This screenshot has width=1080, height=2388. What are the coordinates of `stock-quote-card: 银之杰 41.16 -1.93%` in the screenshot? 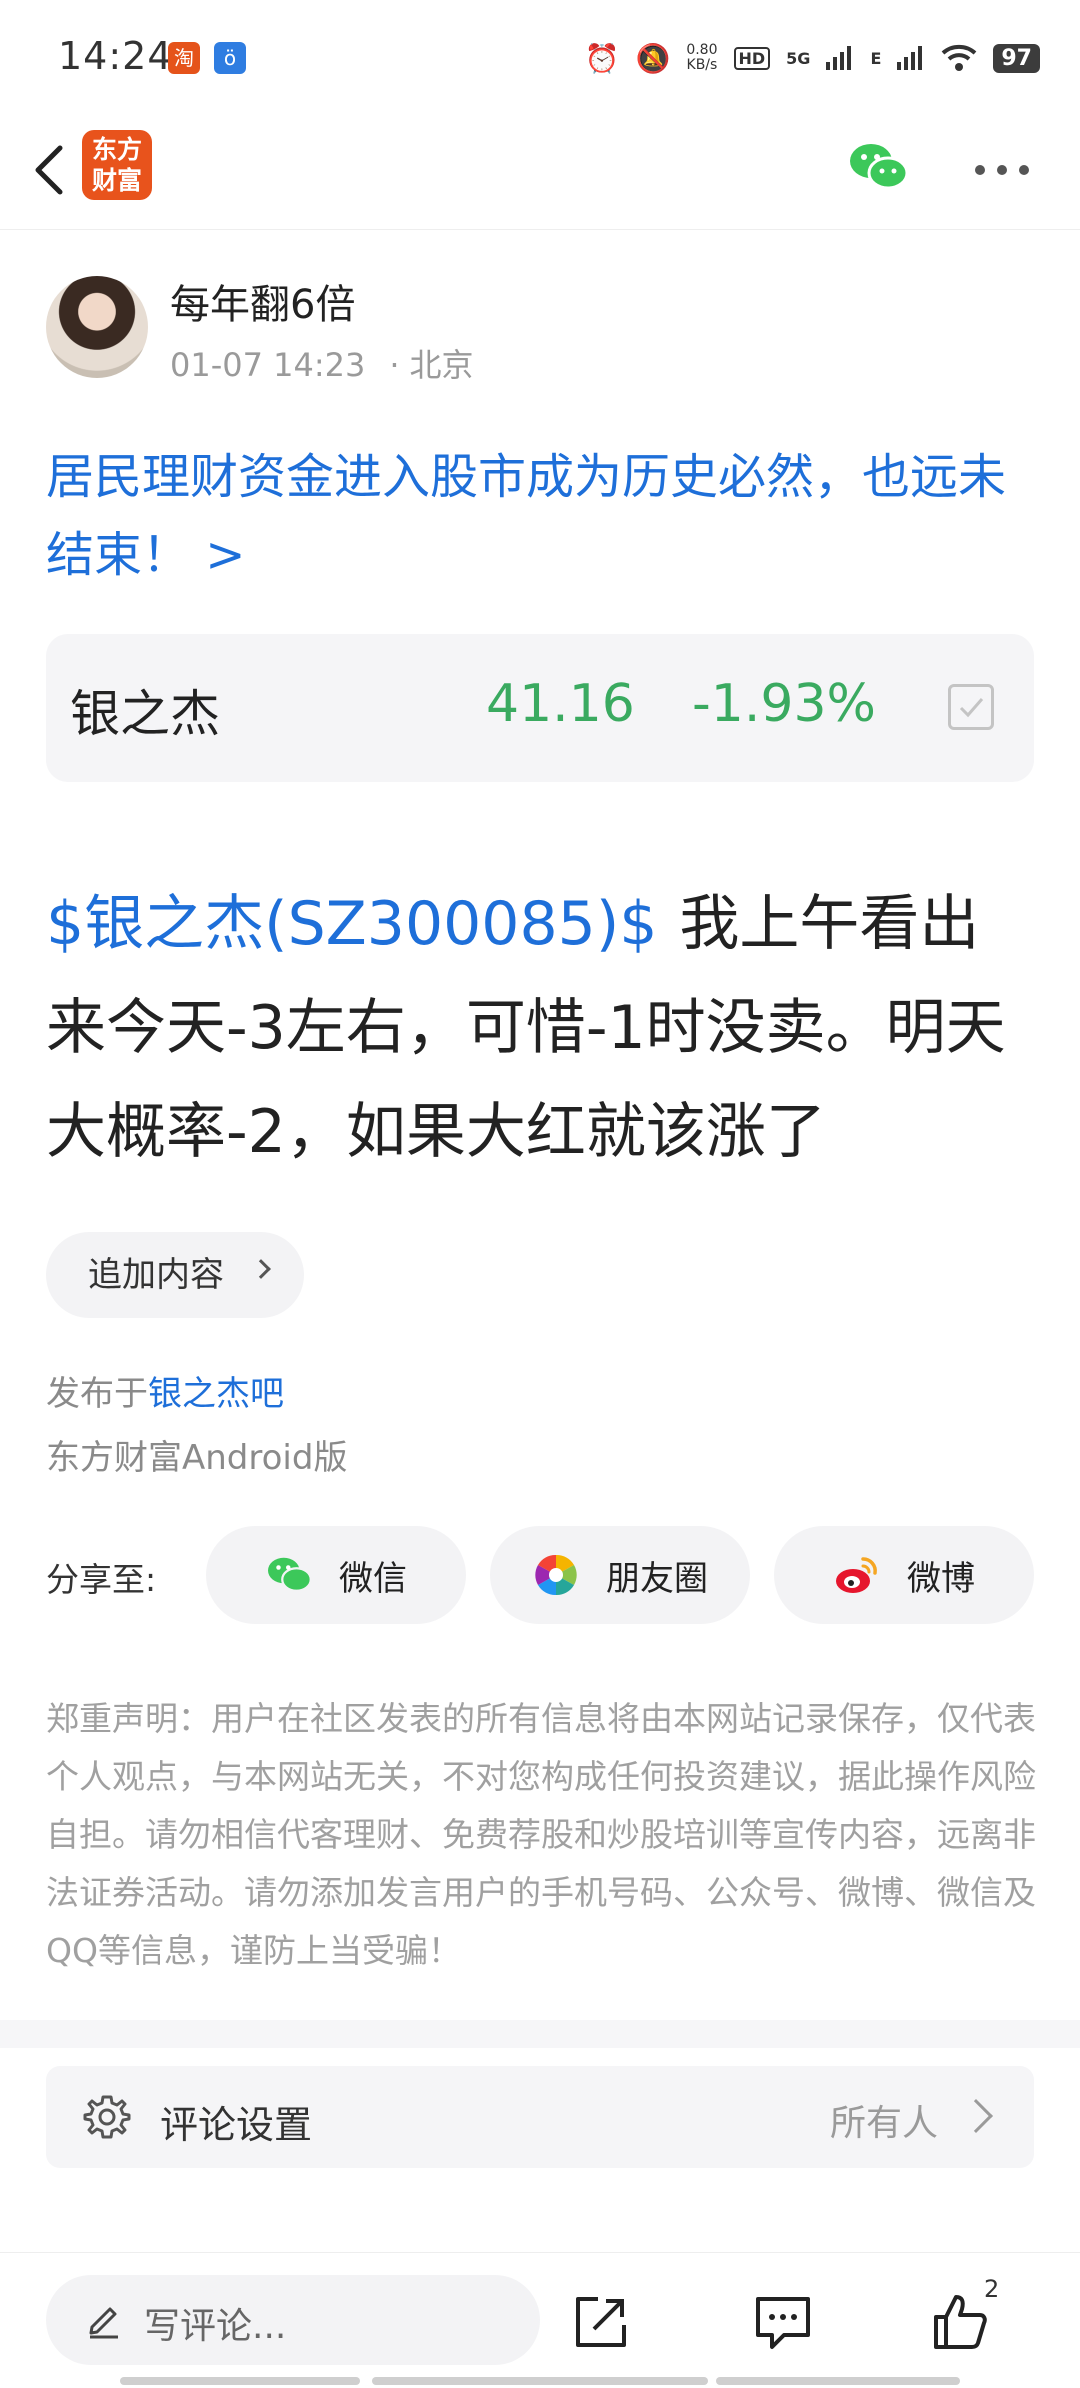 It's located at (540, 708).